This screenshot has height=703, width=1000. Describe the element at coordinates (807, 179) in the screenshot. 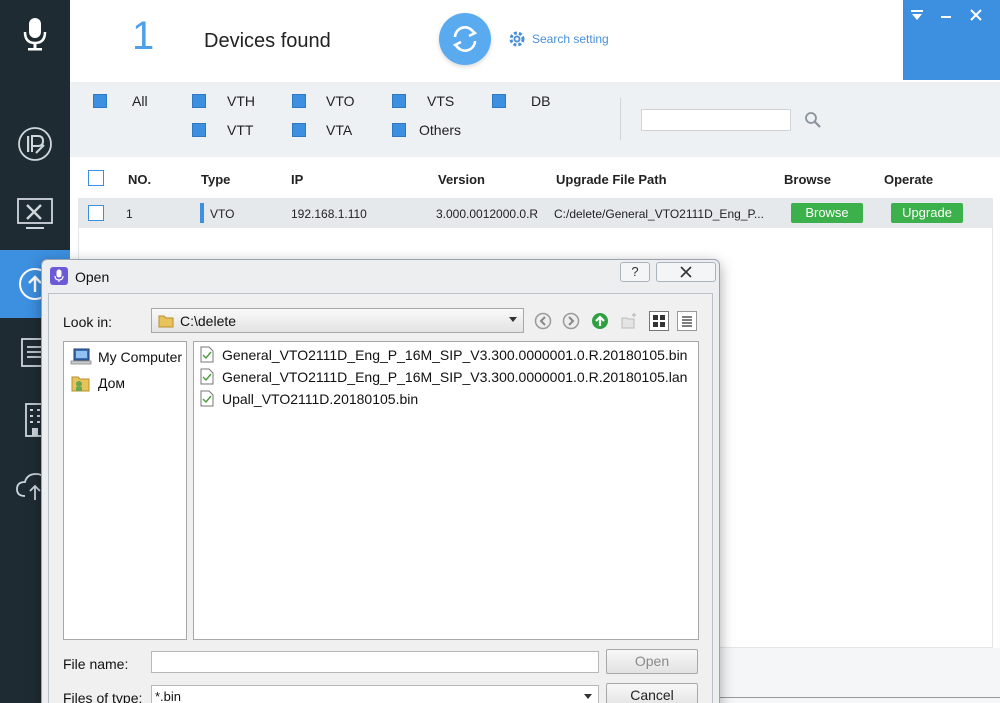

I see `column-header-browse: Browse` at that location.